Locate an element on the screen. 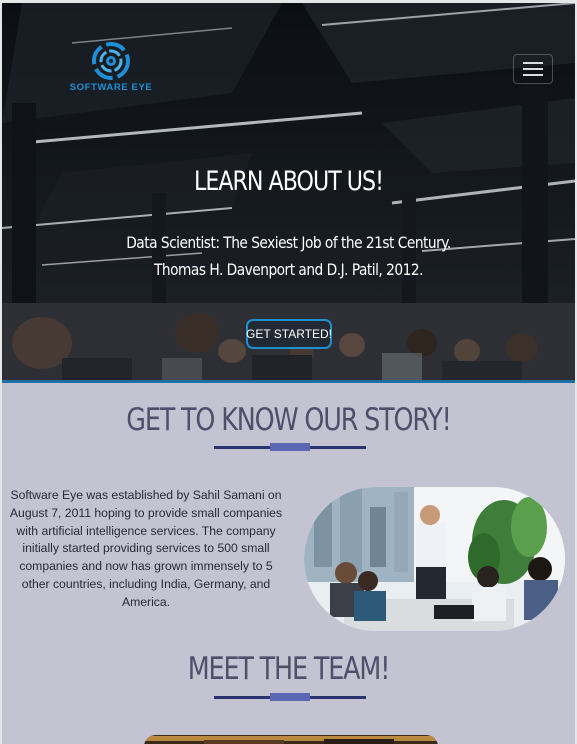  menu-toggle-button is located at coordinates (533, 69).